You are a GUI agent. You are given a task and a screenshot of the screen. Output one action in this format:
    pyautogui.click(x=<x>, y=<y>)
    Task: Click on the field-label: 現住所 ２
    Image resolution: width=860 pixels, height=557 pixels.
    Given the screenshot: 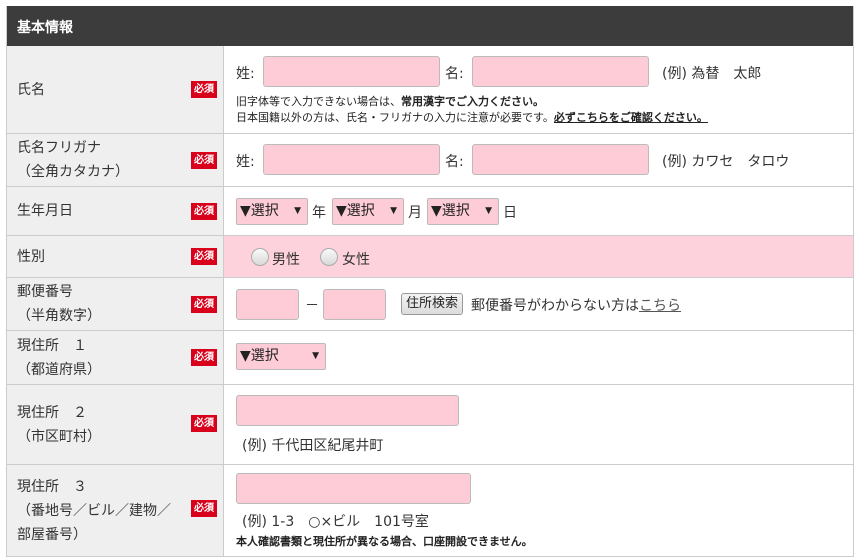 What is the action you would take?
    pyautogui.click(x=52, y=412)
    